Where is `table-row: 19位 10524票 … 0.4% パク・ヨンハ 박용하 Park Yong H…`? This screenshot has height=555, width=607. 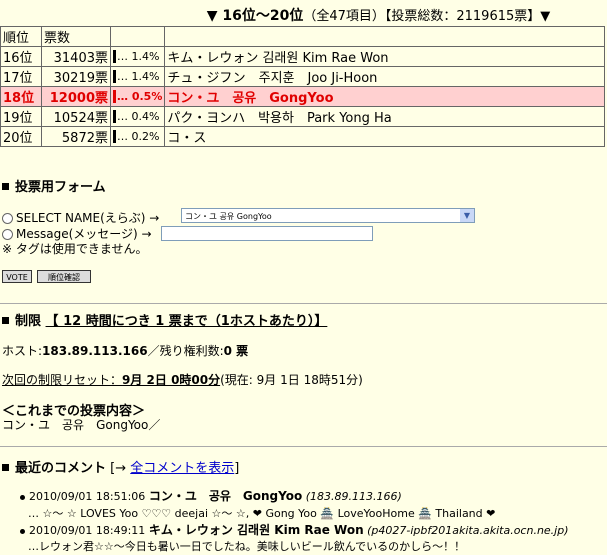
table-row: 19位 10524票 … 0.4% パク・ヨンハ 박용하 Park Yong H… is located at coordinates (302, 116).